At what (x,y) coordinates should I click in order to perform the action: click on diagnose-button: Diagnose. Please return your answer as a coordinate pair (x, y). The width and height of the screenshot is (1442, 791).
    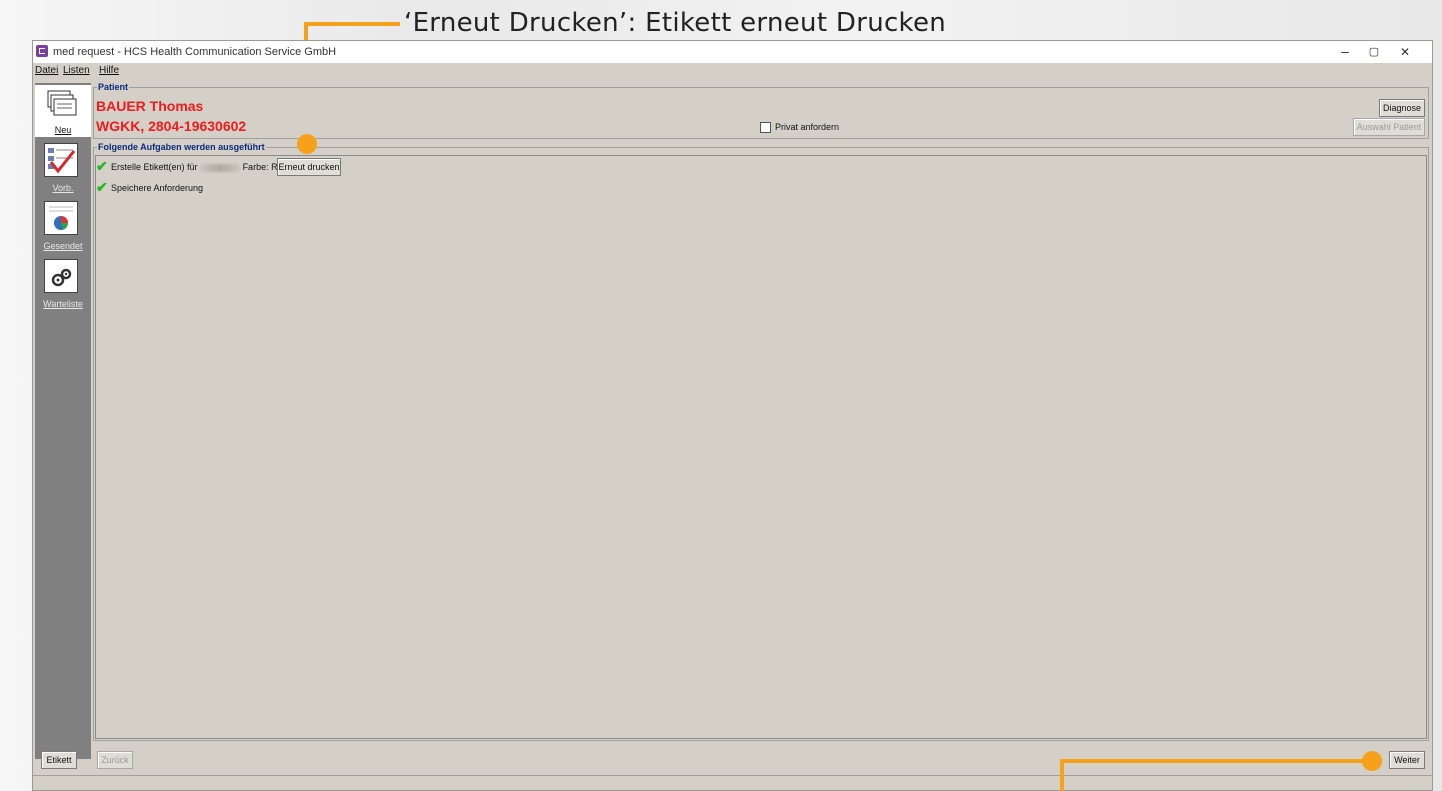
    Looking at the image, I should click on (1402, 108).